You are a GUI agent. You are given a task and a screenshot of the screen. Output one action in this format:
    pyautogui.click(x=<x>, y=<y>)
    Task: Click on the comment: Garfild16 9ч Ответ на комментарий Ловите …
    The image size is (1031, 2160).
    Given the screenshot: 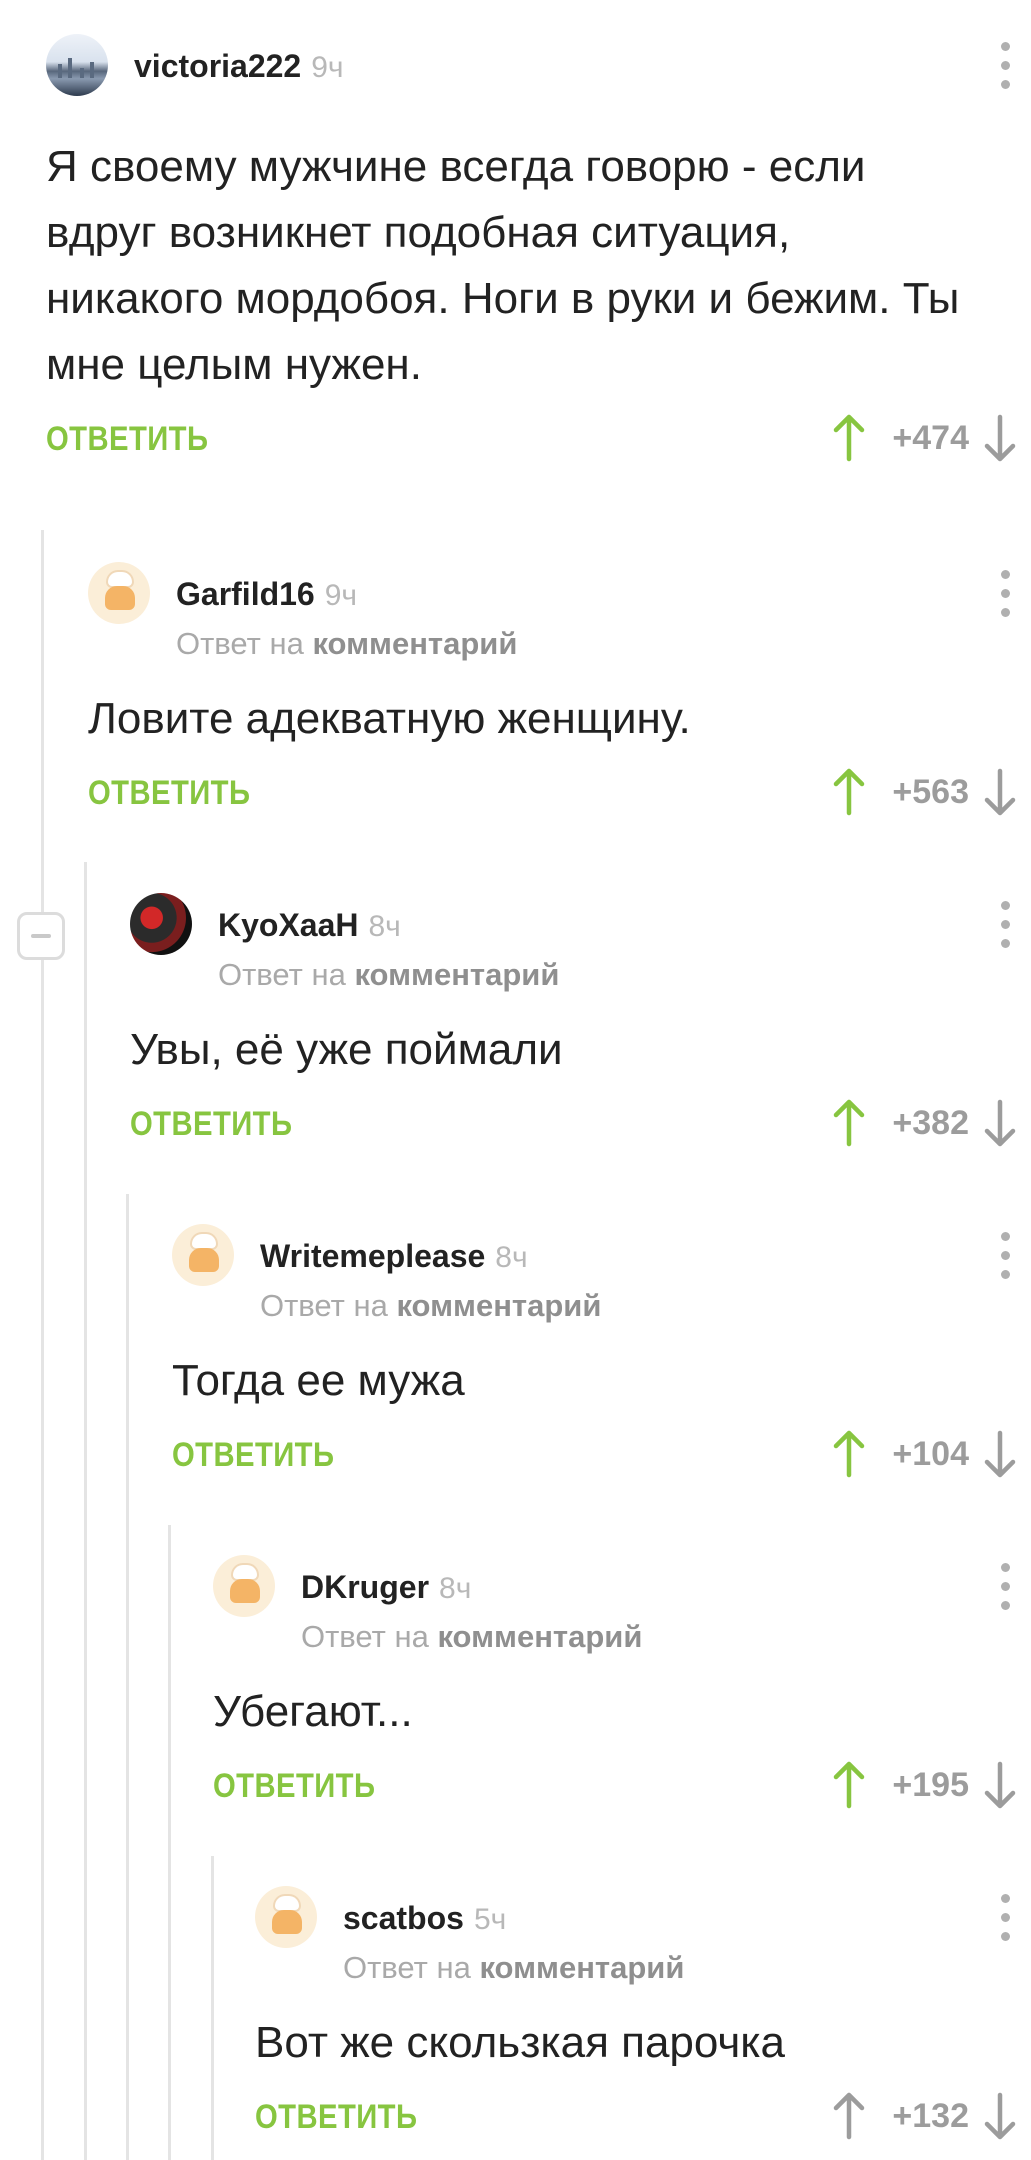 What is the action you would take?
    pyautogui.click(x=559, y=697)
    